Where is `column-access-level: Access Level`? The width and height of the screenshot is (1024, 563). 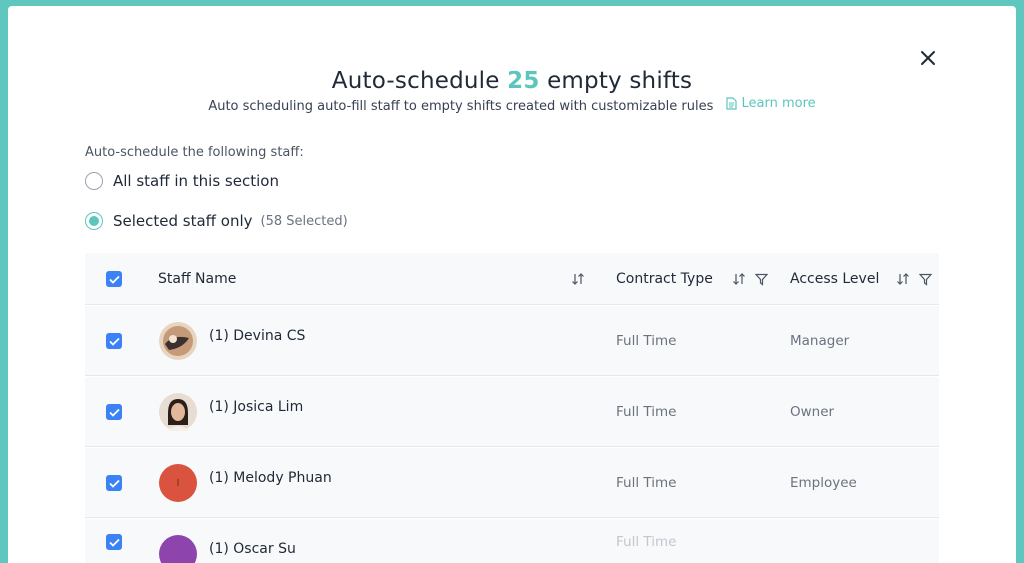
column-access-level: Access Level is located at coordinates (834, 279).